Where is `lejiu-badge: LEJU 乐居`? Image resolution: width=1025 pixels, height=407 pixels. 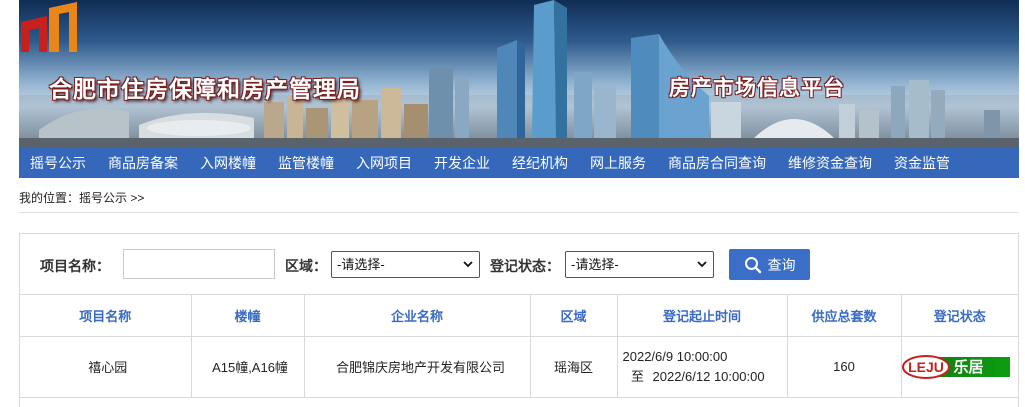 lejiu-badge: LEJU 乐居 is located at coordinates (956, 366).